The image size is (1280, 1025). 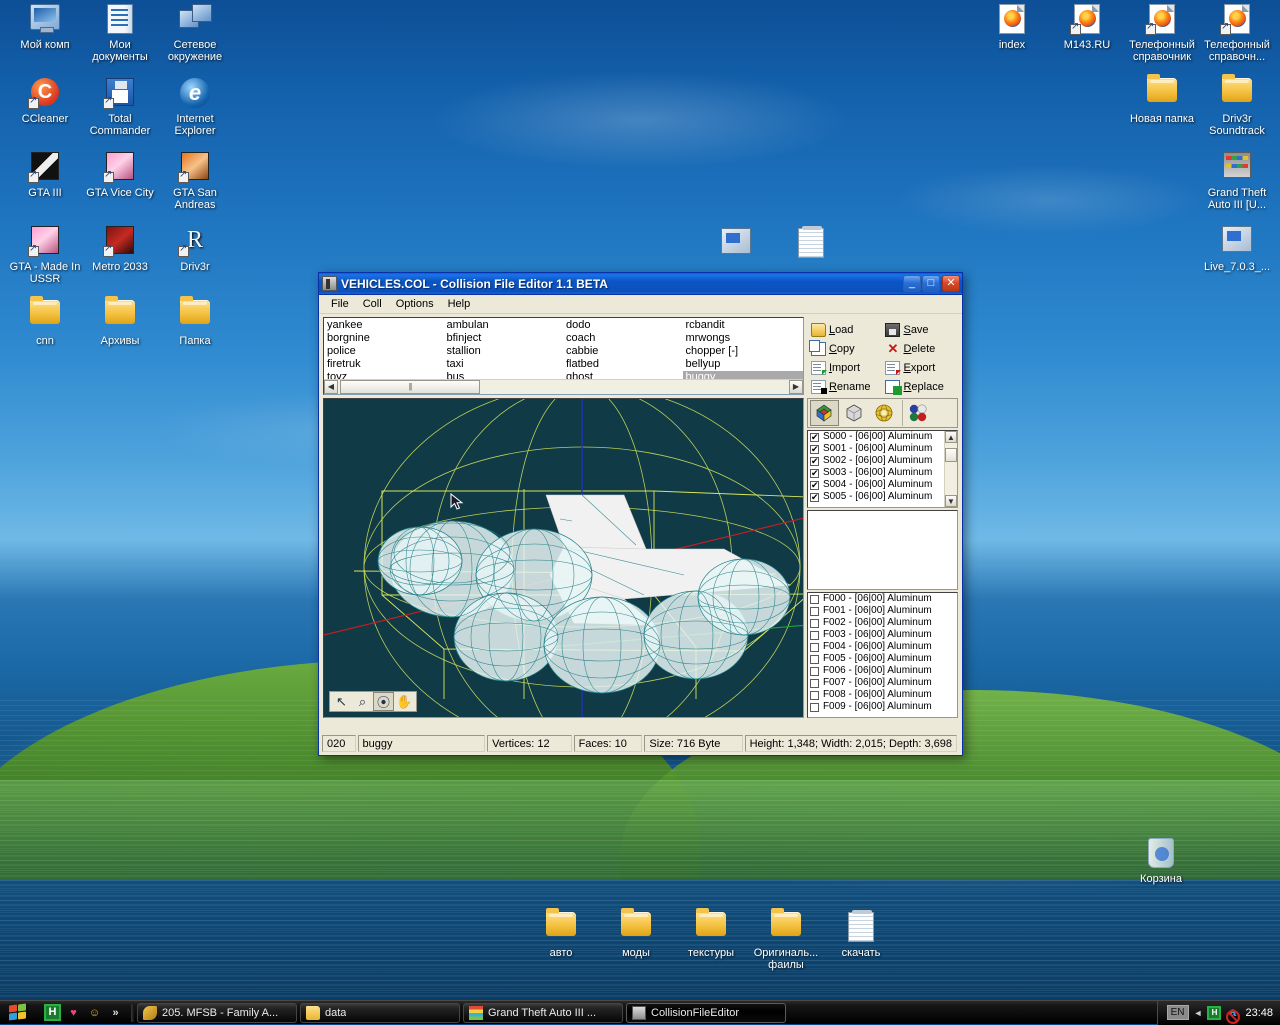 What do you see at coordinates (120, 321) in the screenshot?
I see `desktop-icon: Архивы` at bounding box center [120, 321].